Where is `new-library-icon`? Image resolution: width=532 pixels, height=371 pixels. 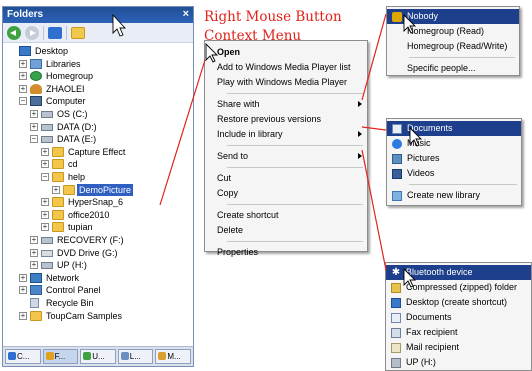 new-library-icon is located at coordinates (397, 196).